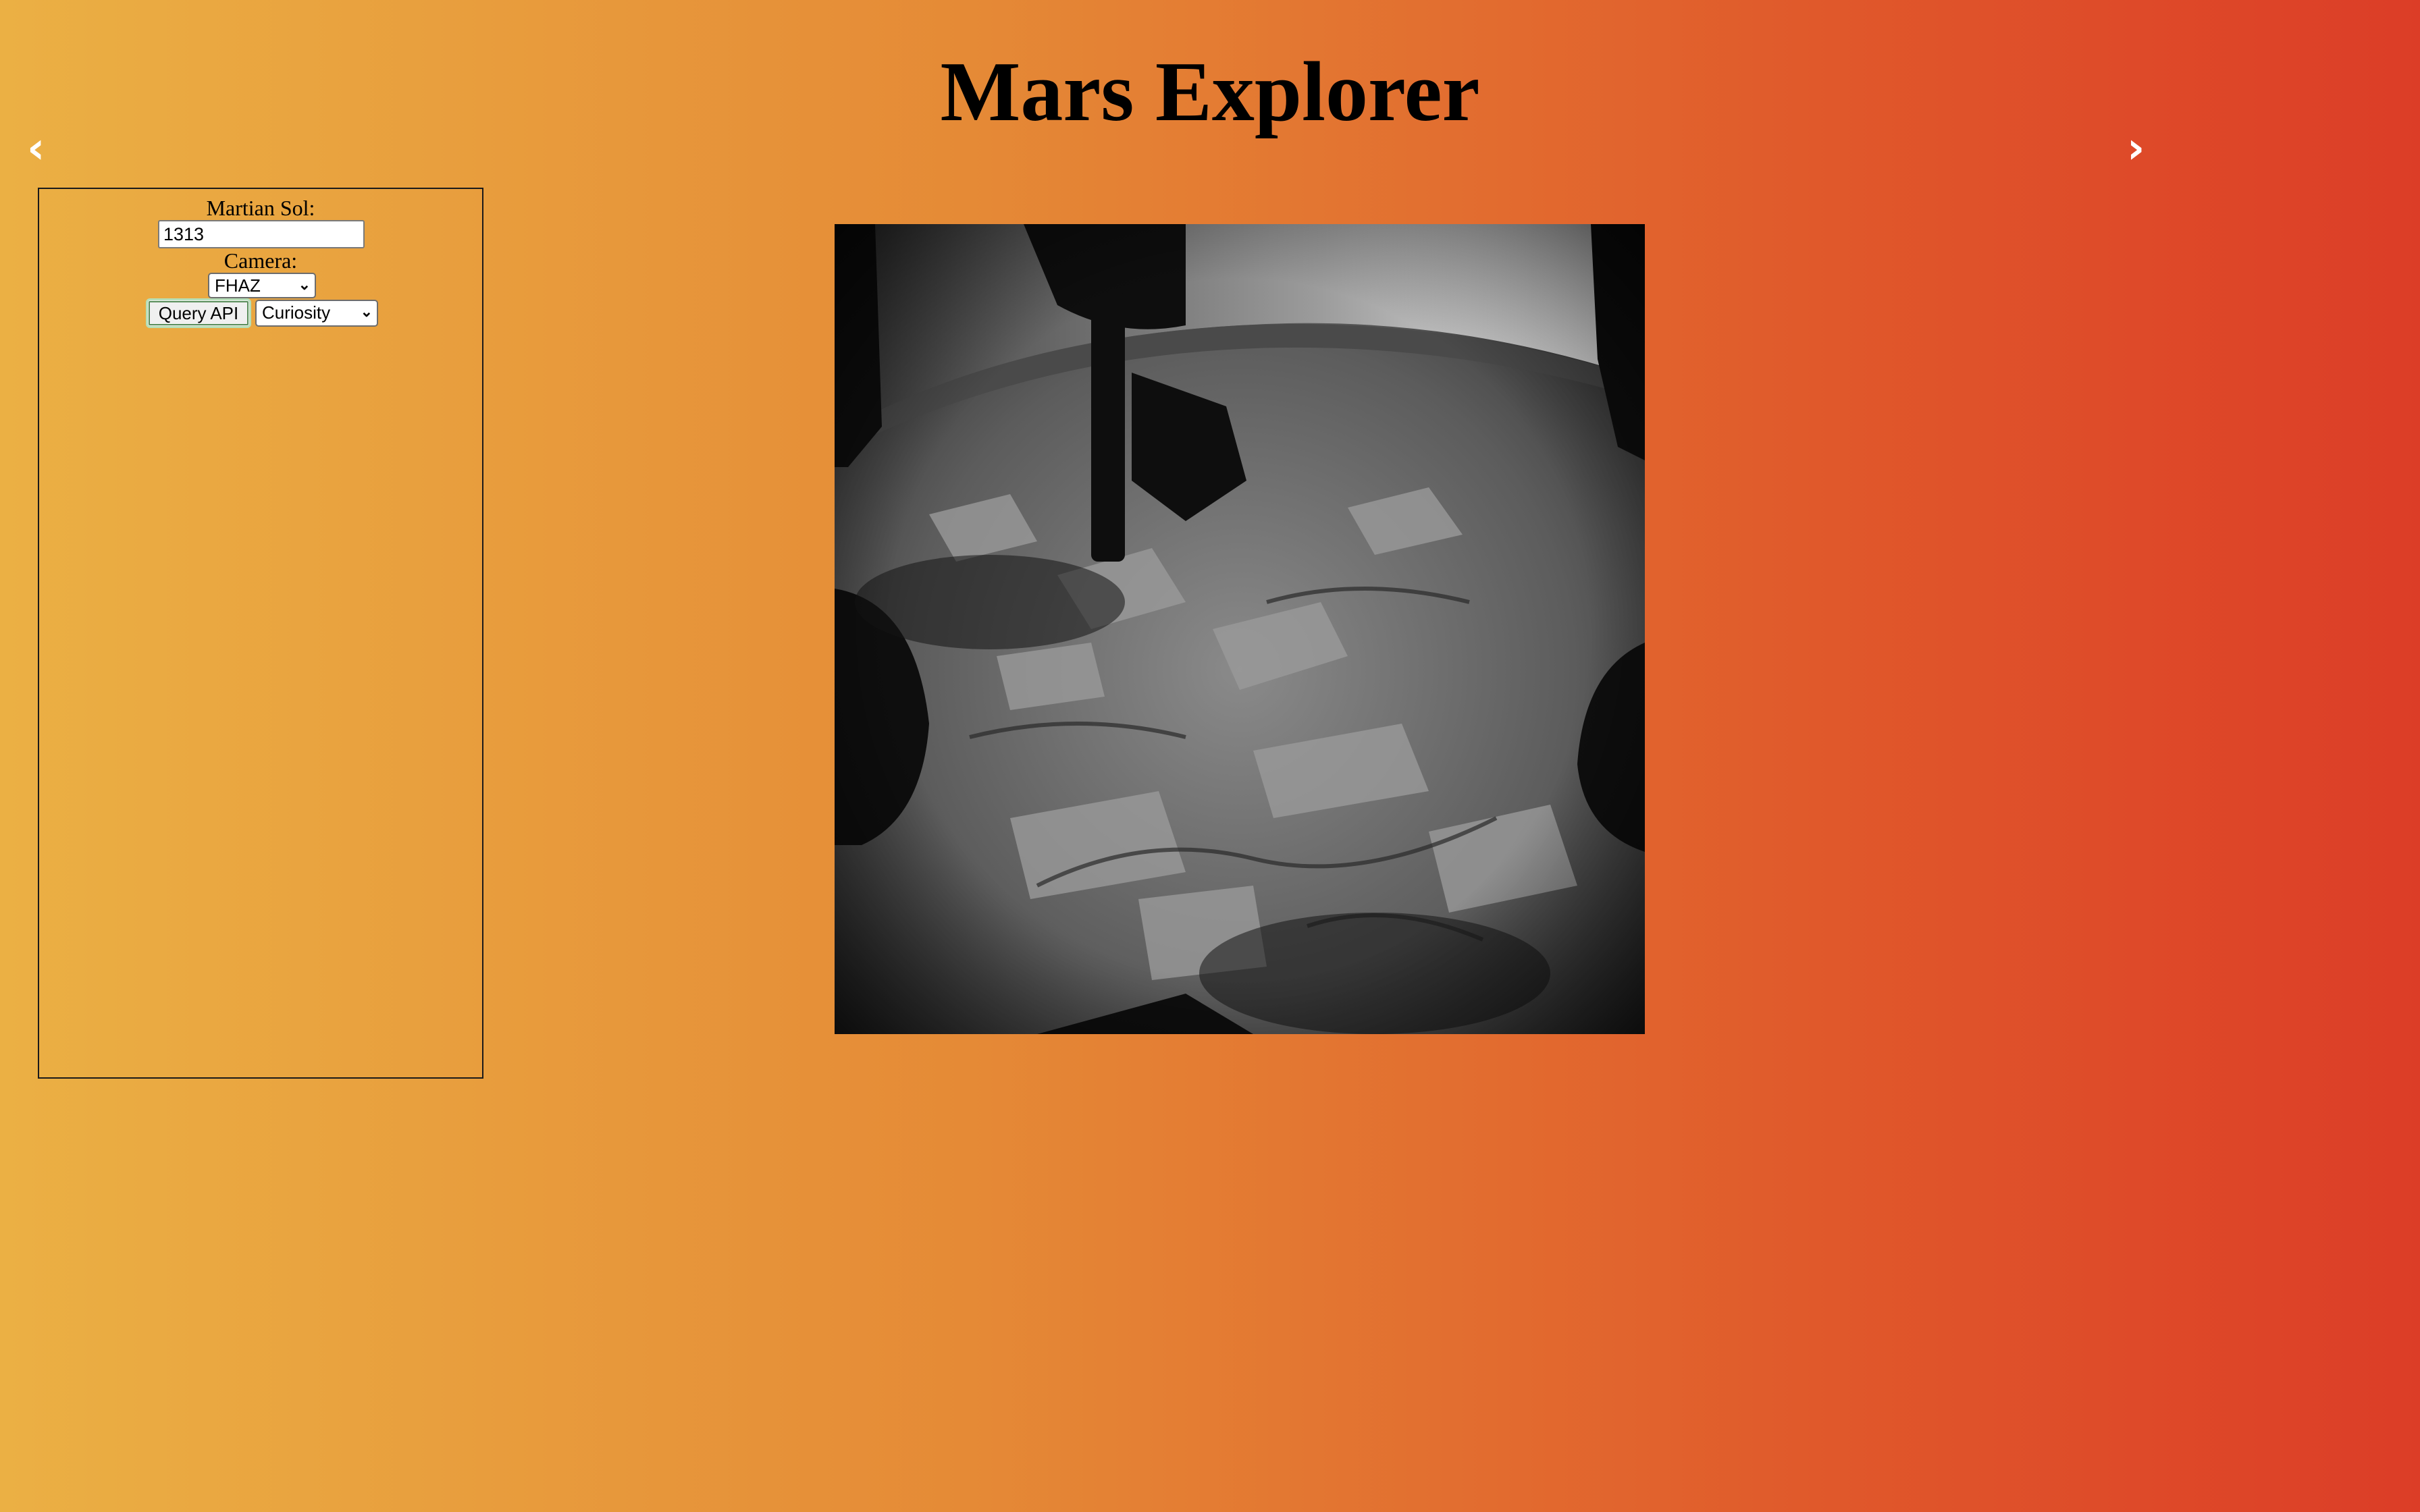  What do you see at coordinates (260, 260) in the screenshot?
I see `camera-label: Camera:` at bounding box center [260, 260].